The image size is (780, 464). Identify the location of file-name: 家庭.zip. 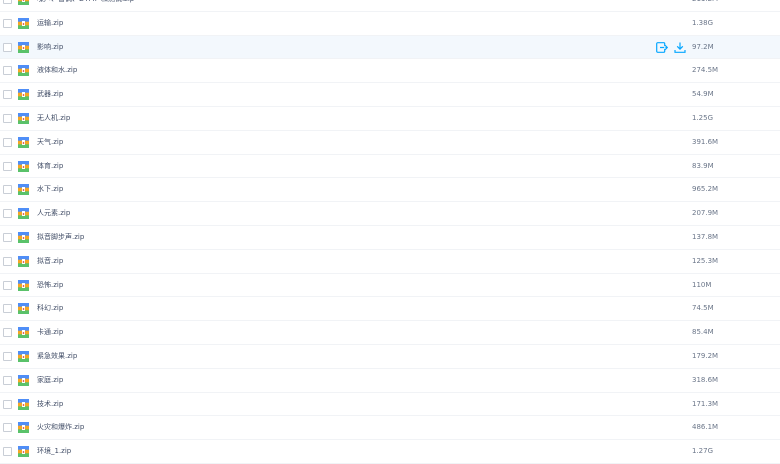
(50, 381).